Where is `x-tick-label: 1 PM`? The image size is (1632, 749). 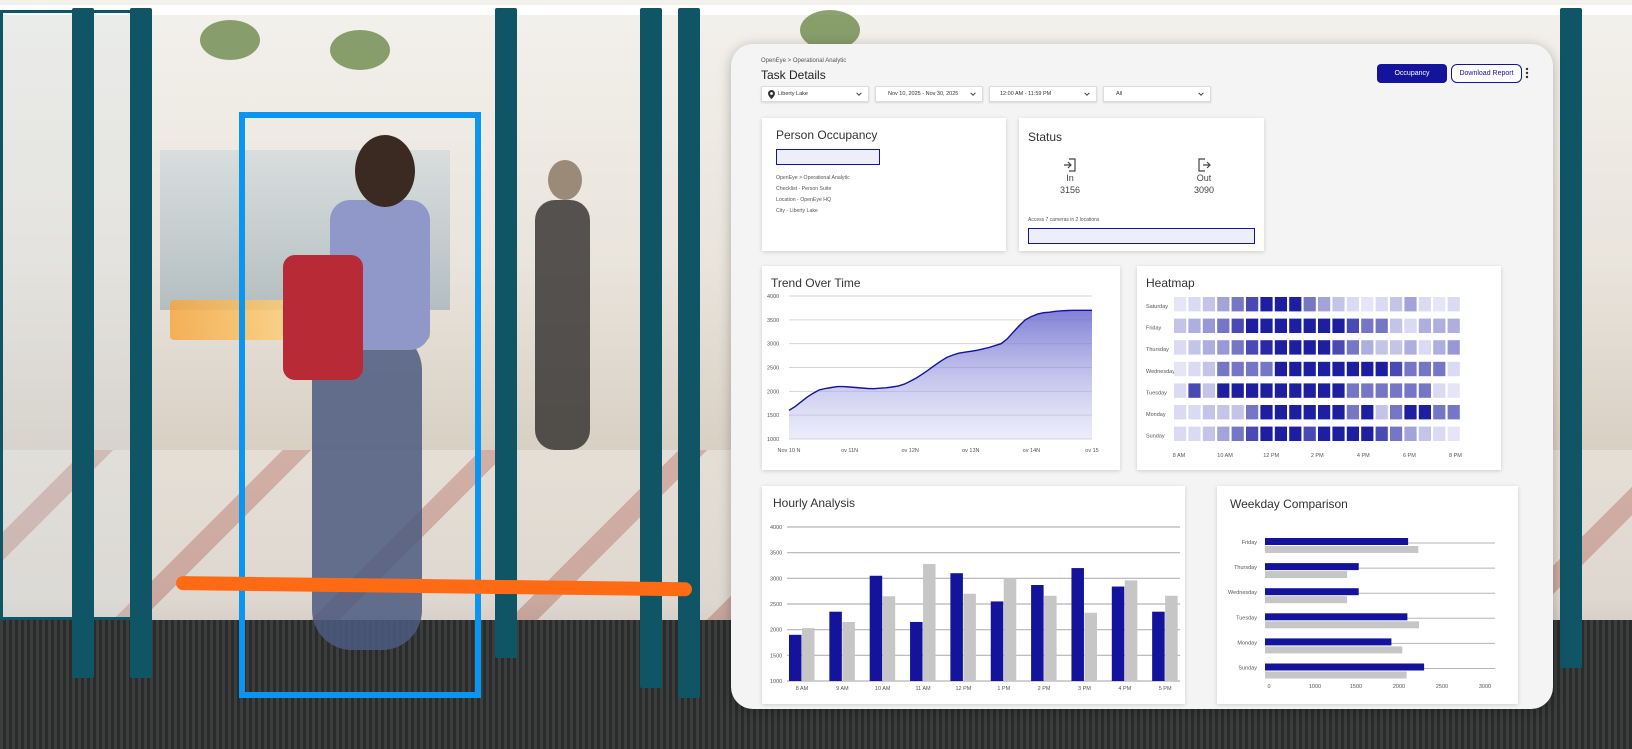
x-tick-label: 1 PM is located at coordinates (1003, 689).